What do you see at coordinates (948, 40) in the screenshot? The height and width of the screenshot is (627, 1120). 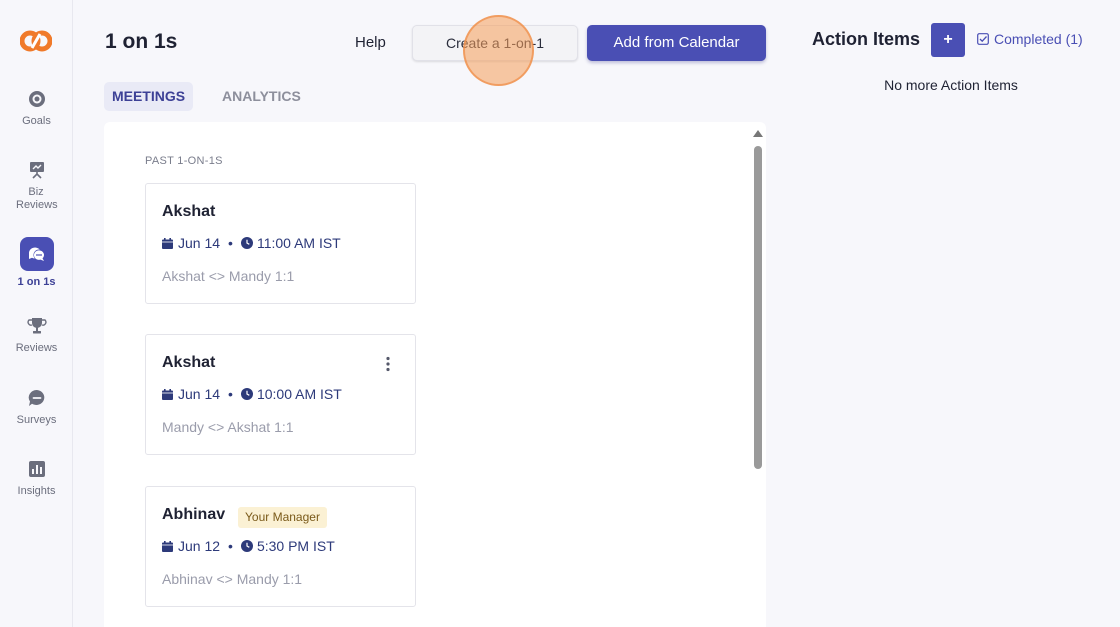 I see `add-action-item-button: +` at bounding box center [948, 40].